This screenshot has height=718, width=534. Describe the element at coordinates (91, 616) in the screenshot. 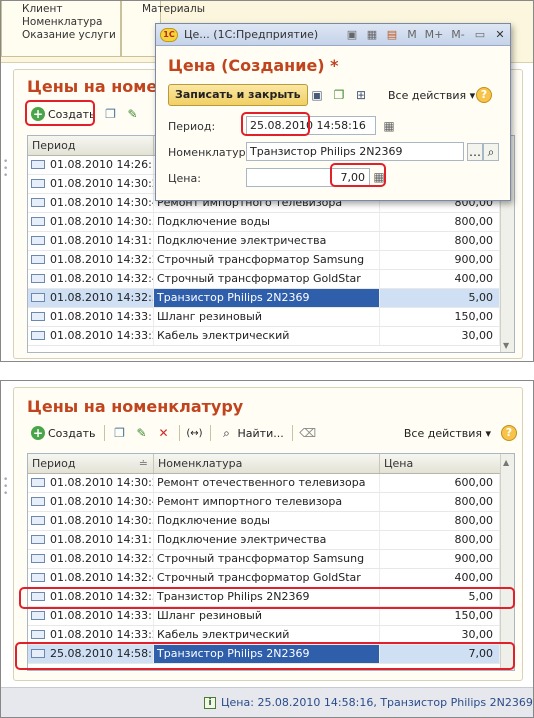

I see `cell-period: 01.08.2010 14:33:11` at that location.